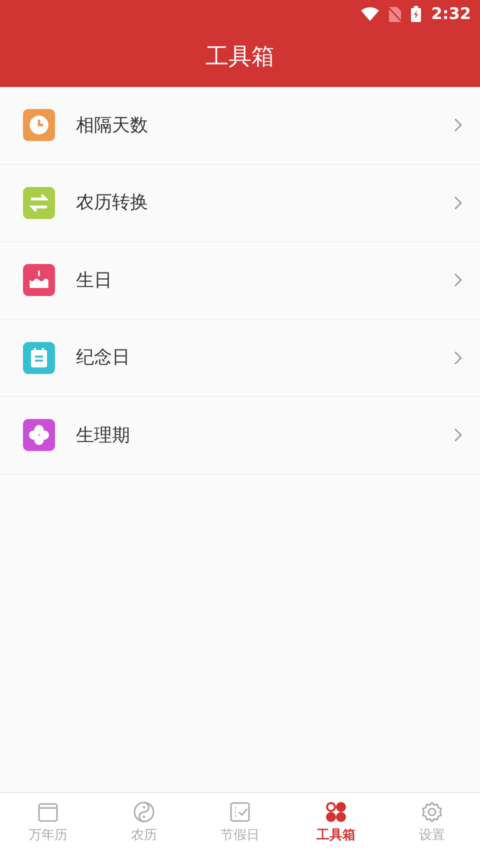  What do you see at coordinates (240, 203) in the screenshot?
I see `tool-list-item: 农历转换` at bounding box center [240, 203].